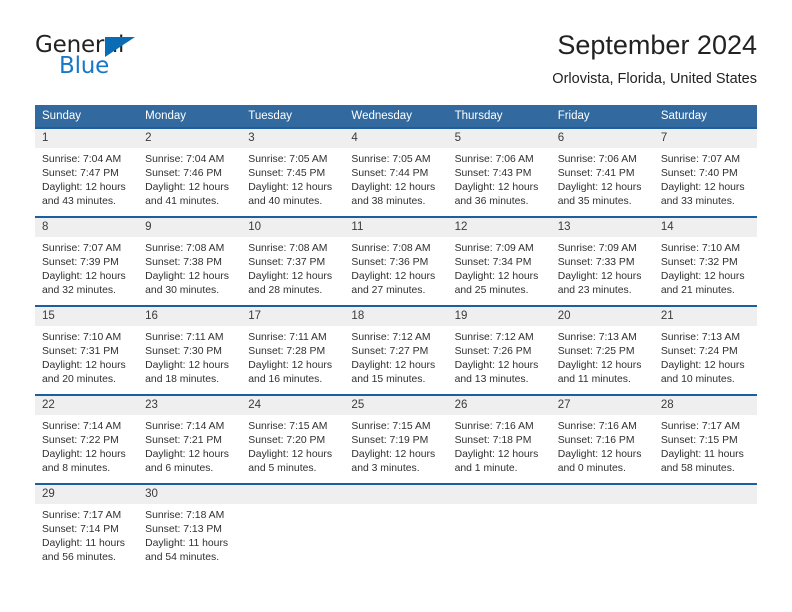  What do you see at coordinates (494, 426) in the screenshot?
I see `sunrise-text: Sunrise: 7:16 AM` at bounding box center [494, 426].